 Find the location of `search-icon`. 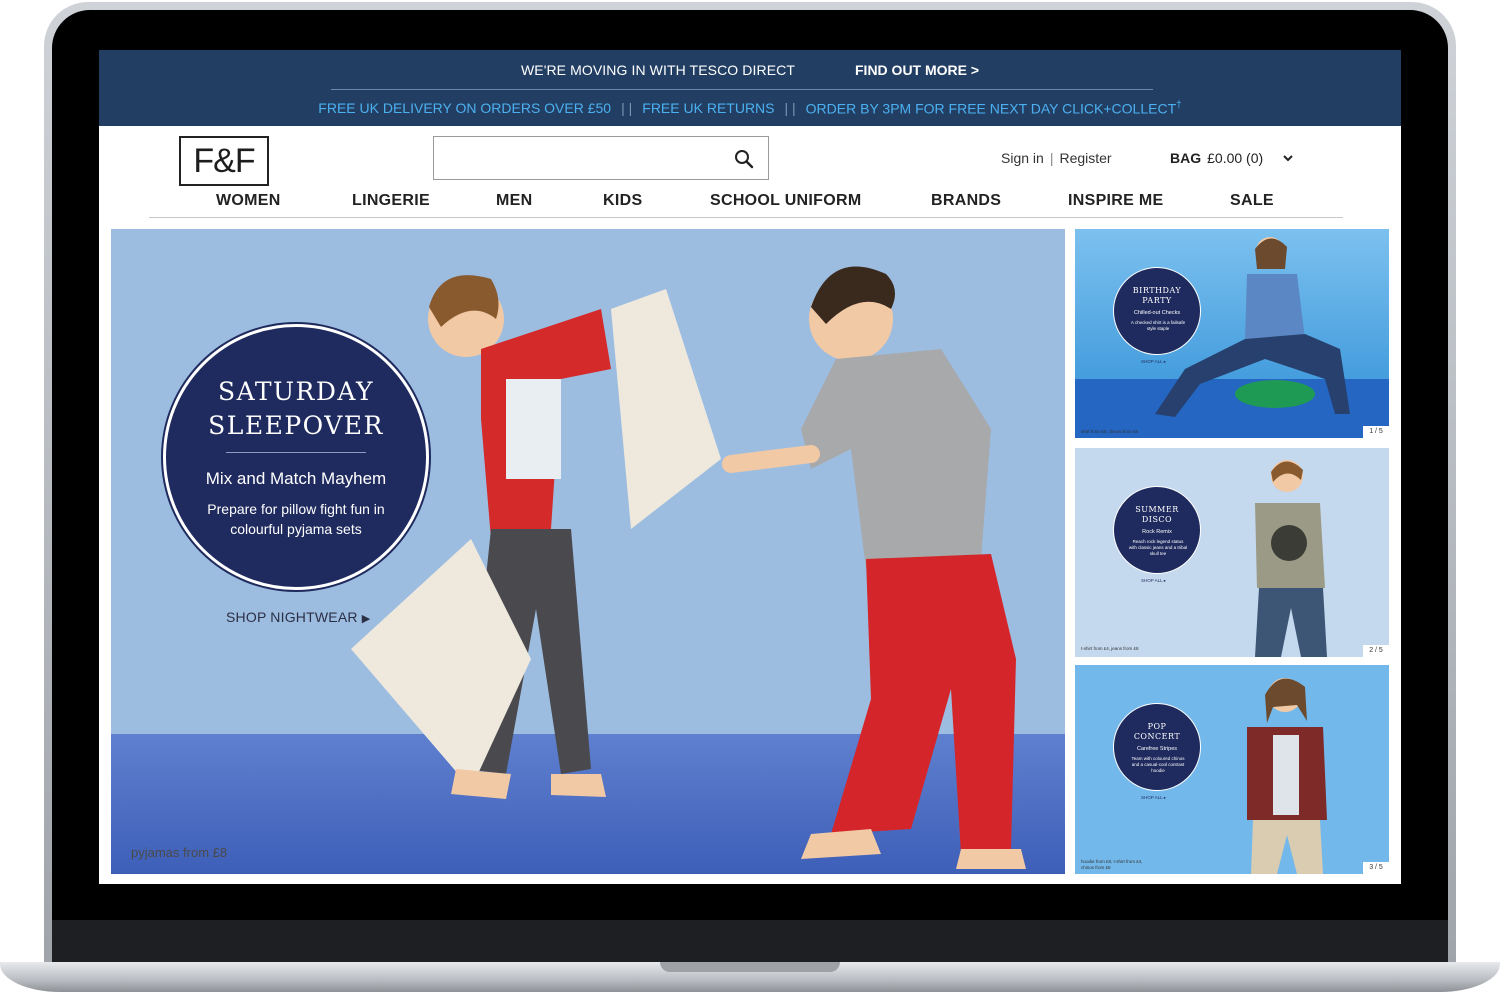

search-icon is located at coordinates (744, 159).